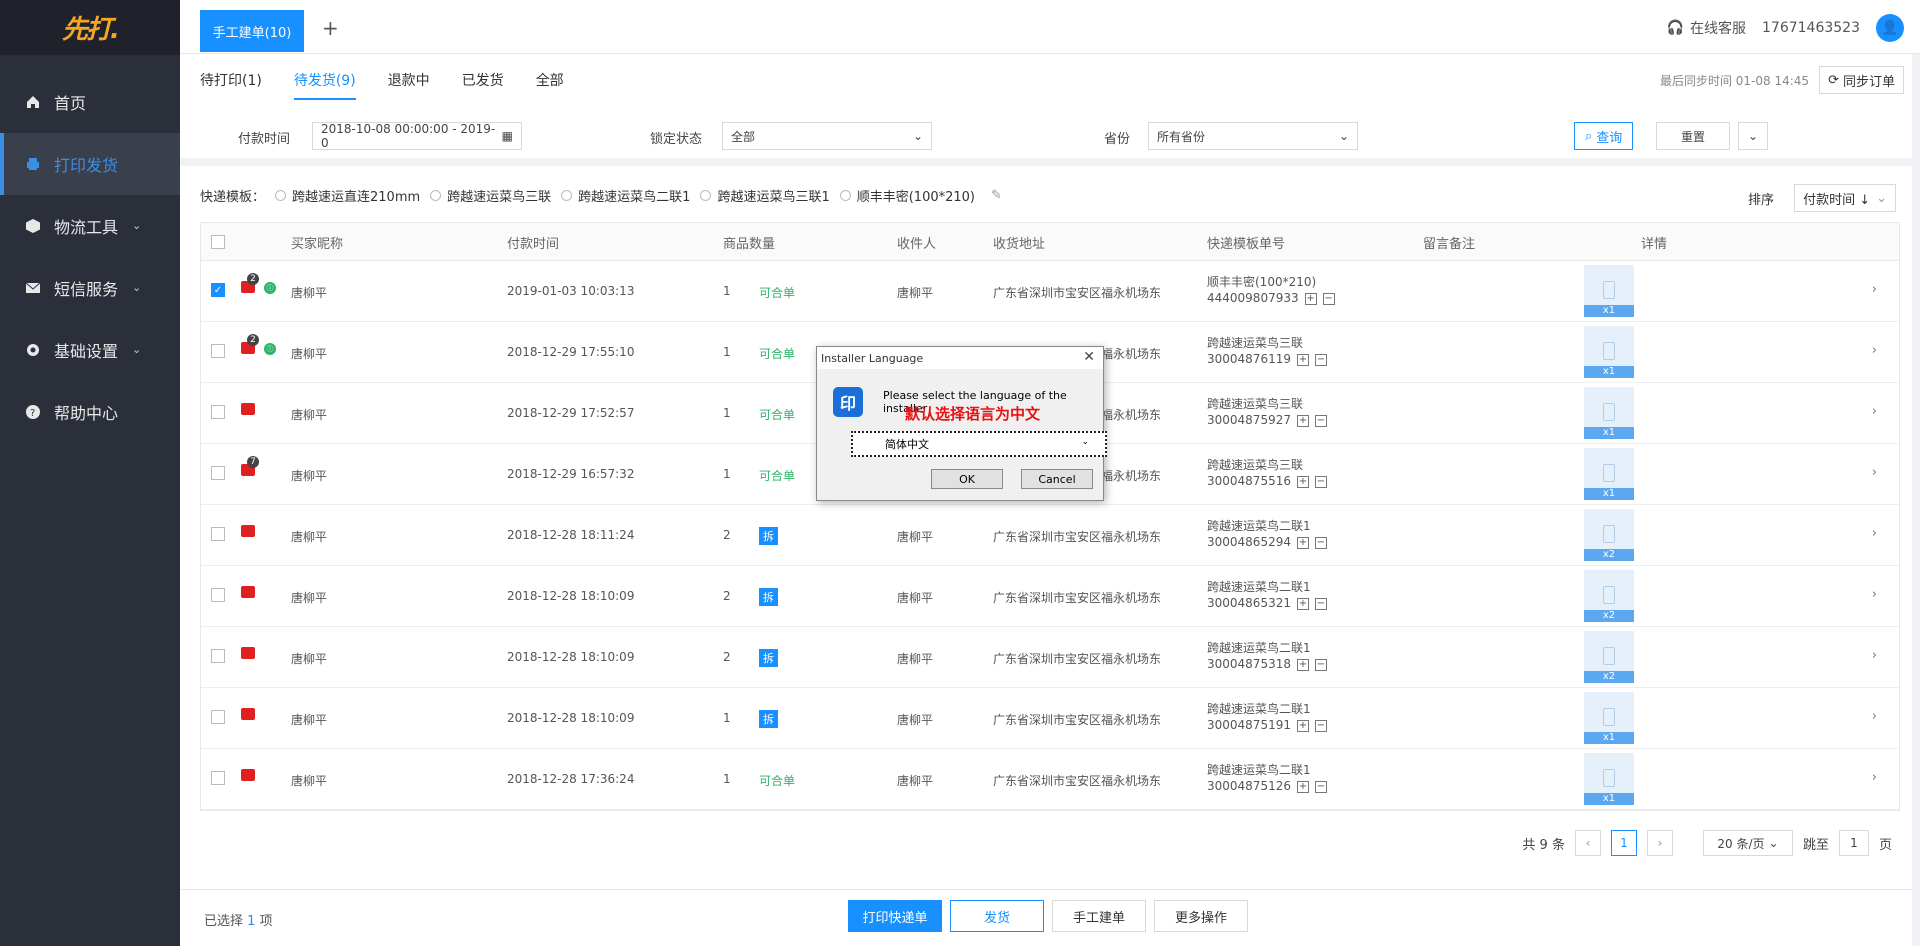  Describe the element at coordinates (634, 195) in the screenshot. I see `template-option: 跨越速运菜鸟二联1` at that location.